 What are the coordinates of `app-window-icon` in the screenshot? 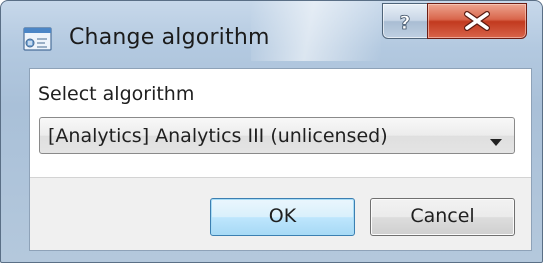 It's located at (38, 40).